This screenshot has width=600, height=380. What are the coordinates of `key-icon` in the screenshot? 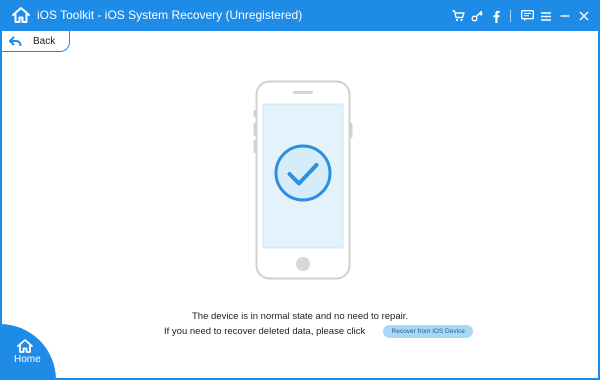 It's located at (477, 16).